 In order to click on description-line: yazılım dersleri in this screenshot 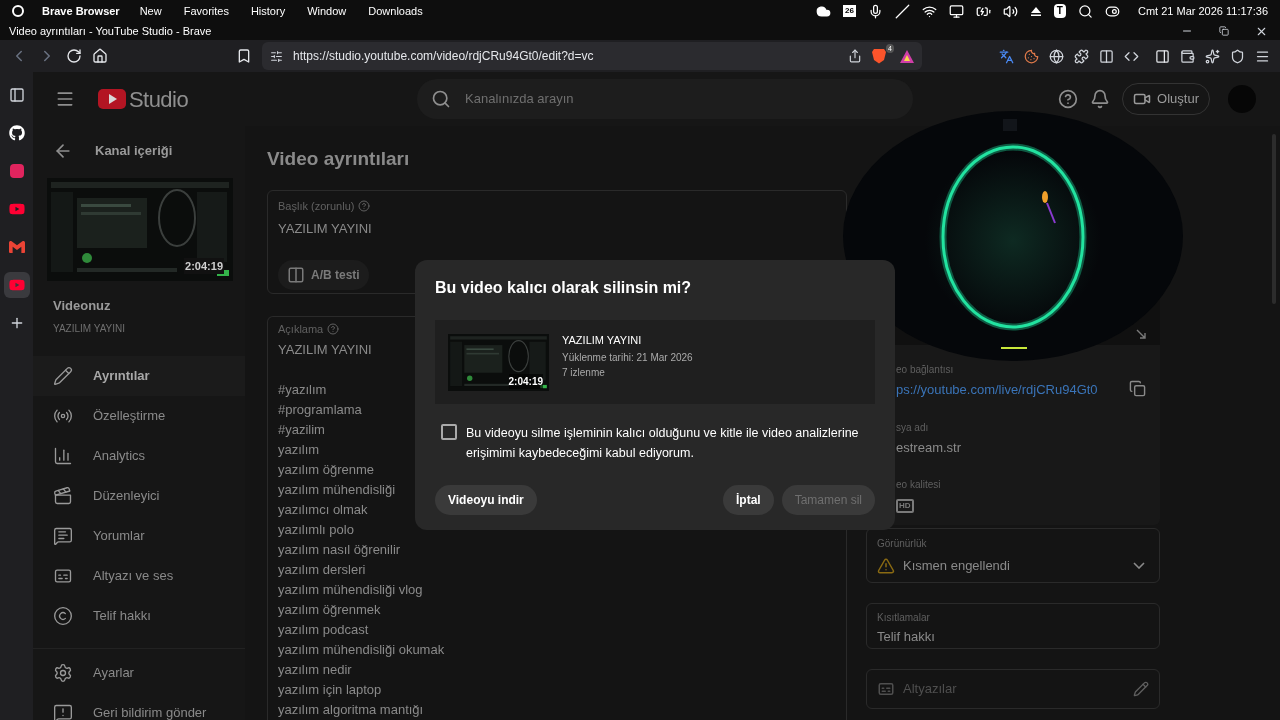, I will do `click(322, 570)`.